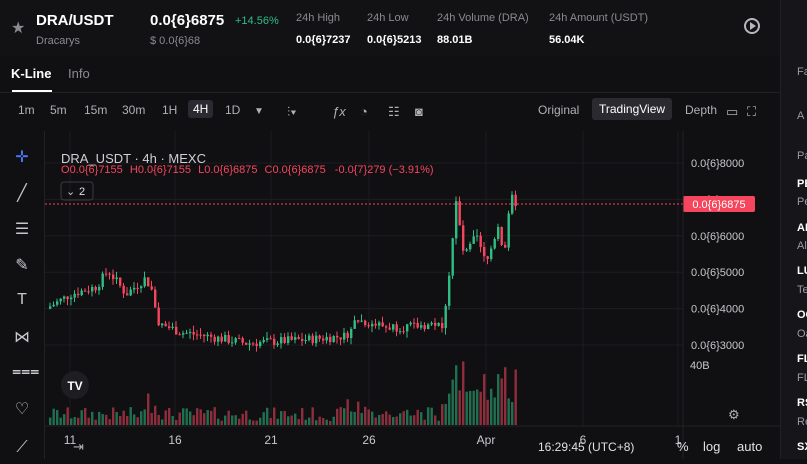  I want to click on right-panel-item: AI, so click(802, 228).